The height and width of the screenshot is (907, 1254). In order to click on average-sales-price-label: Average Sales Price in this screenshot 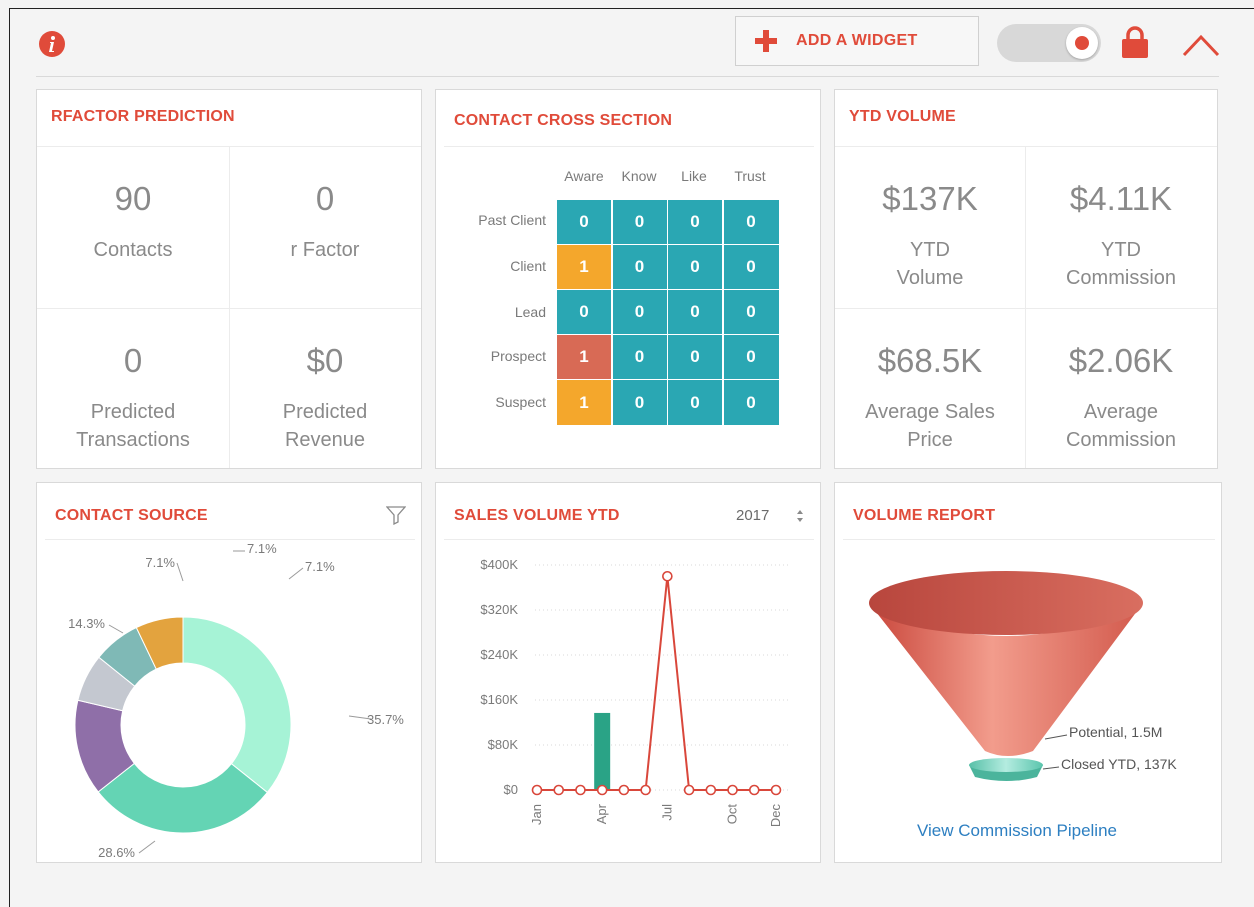, I will do `click(930, 426)`.